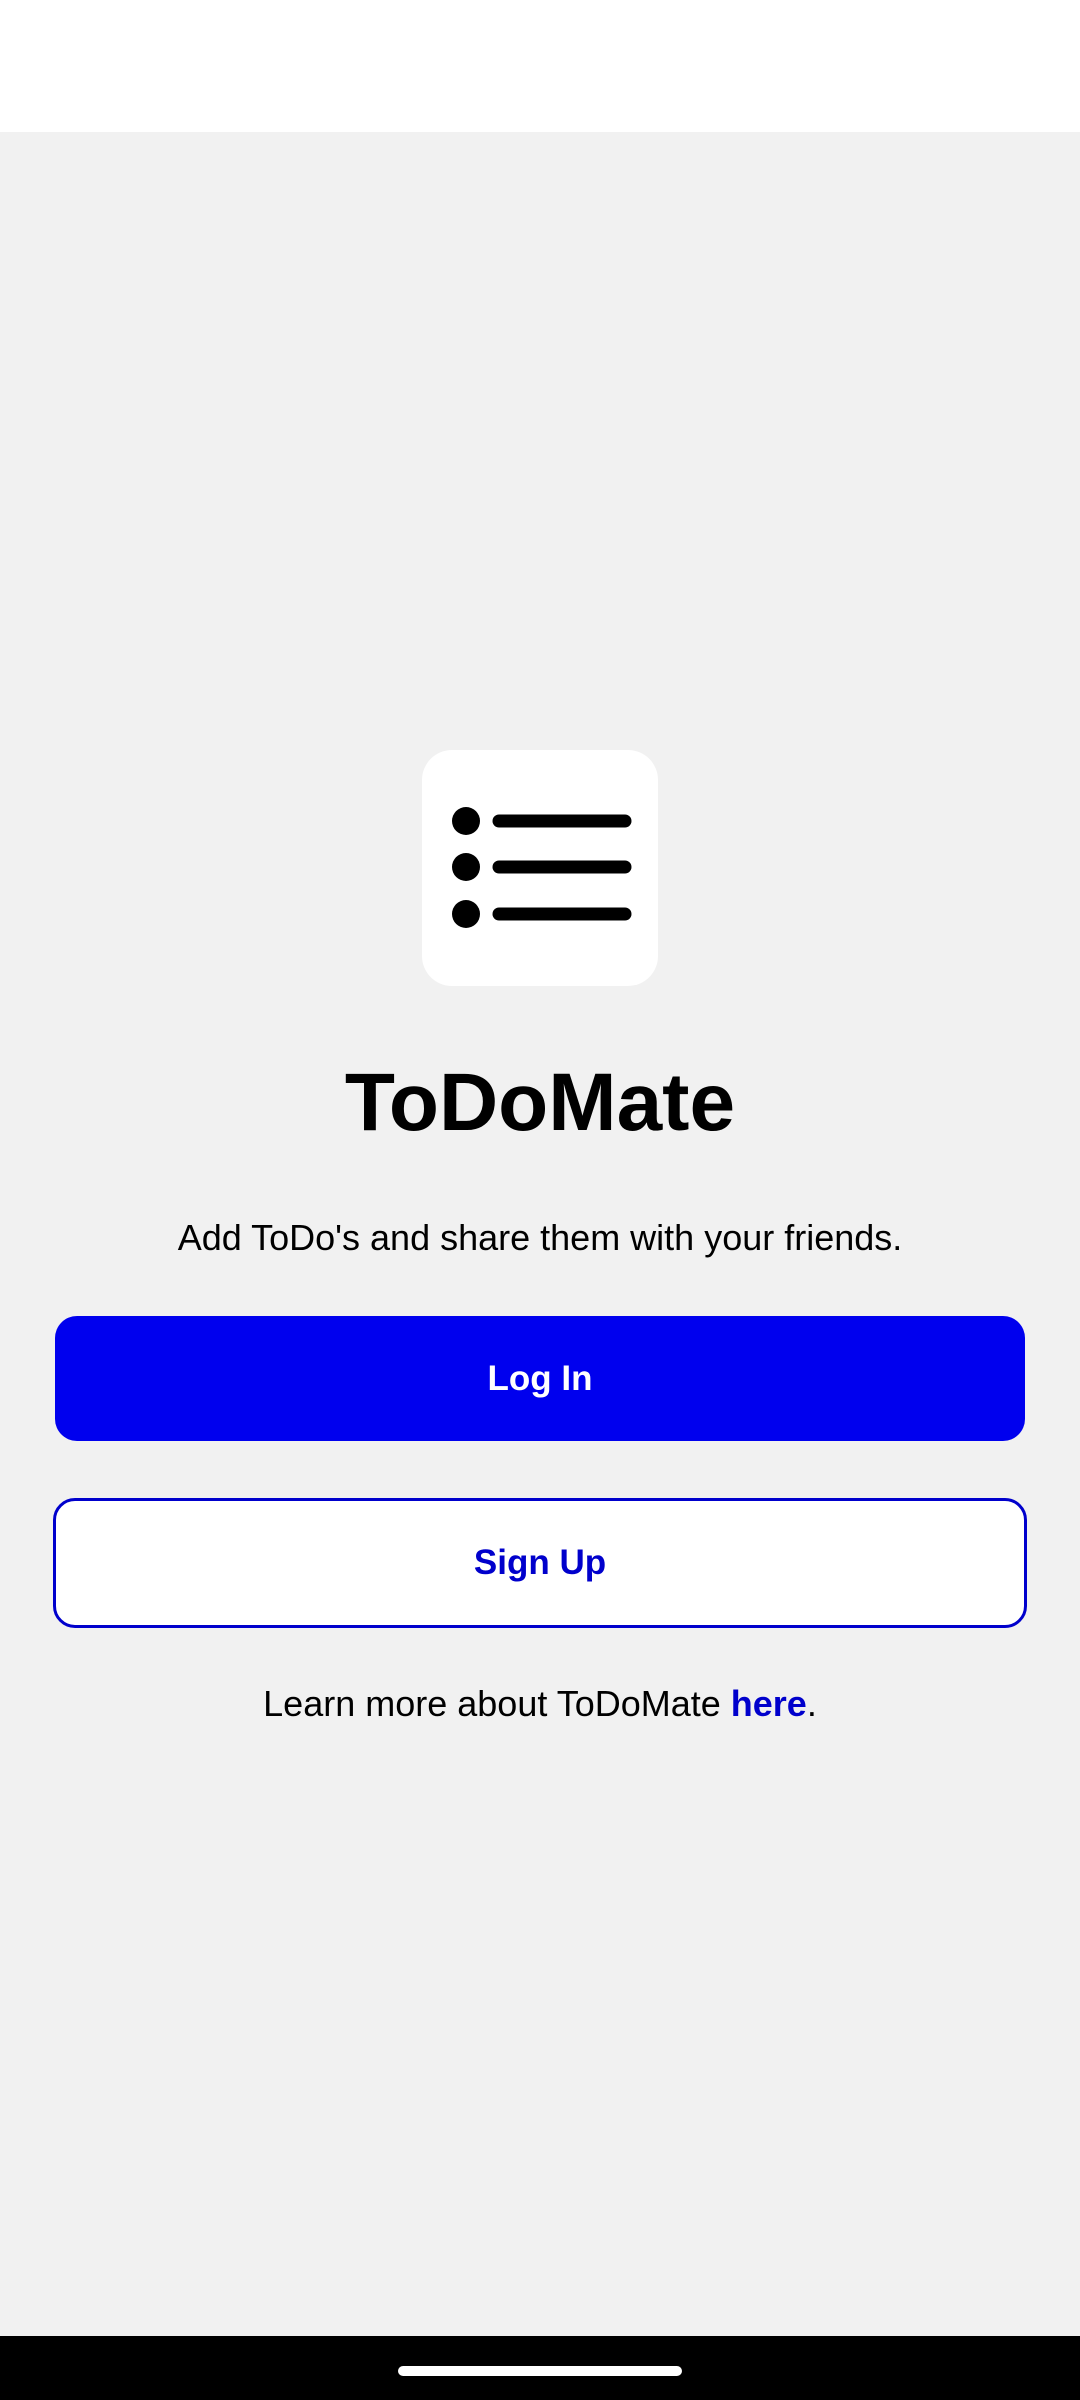  I want to click on learn-more-text: Learn more about ToDoMate here., so click(540, 1703).